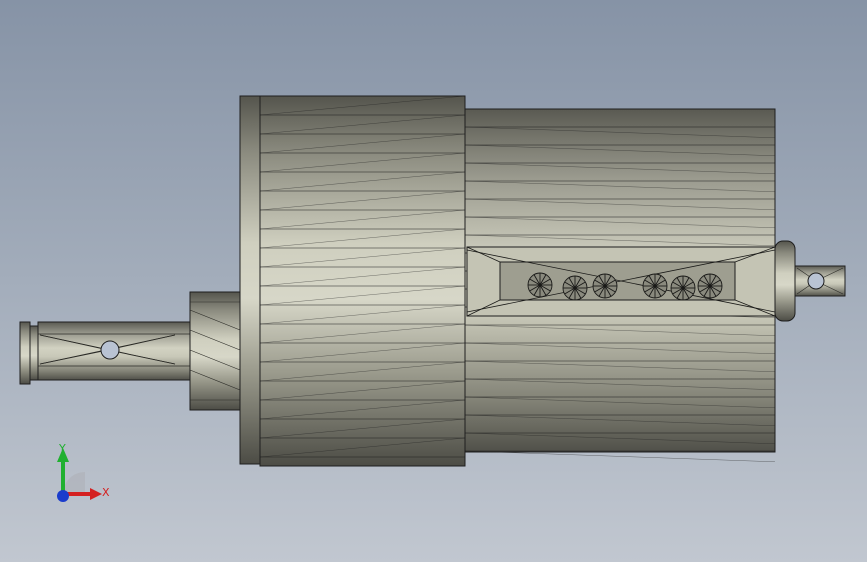 The width and height of the screenshot is (867, 562). I want to click on triad-plane-icon, so click(74, 483).